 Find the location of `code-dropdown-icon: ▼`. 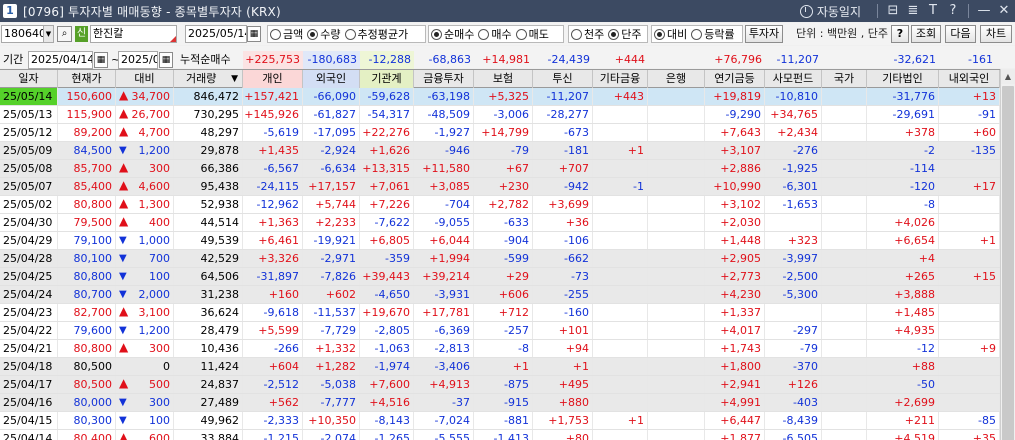

code-dropdown-icon: ▼ is located at coordinates (49, 34).